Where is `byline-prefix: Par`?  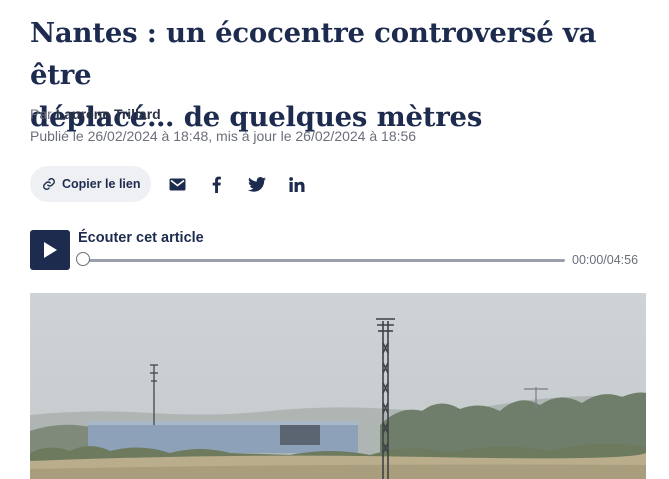
byline-prefix: Par is located at coordinates (41, 114).